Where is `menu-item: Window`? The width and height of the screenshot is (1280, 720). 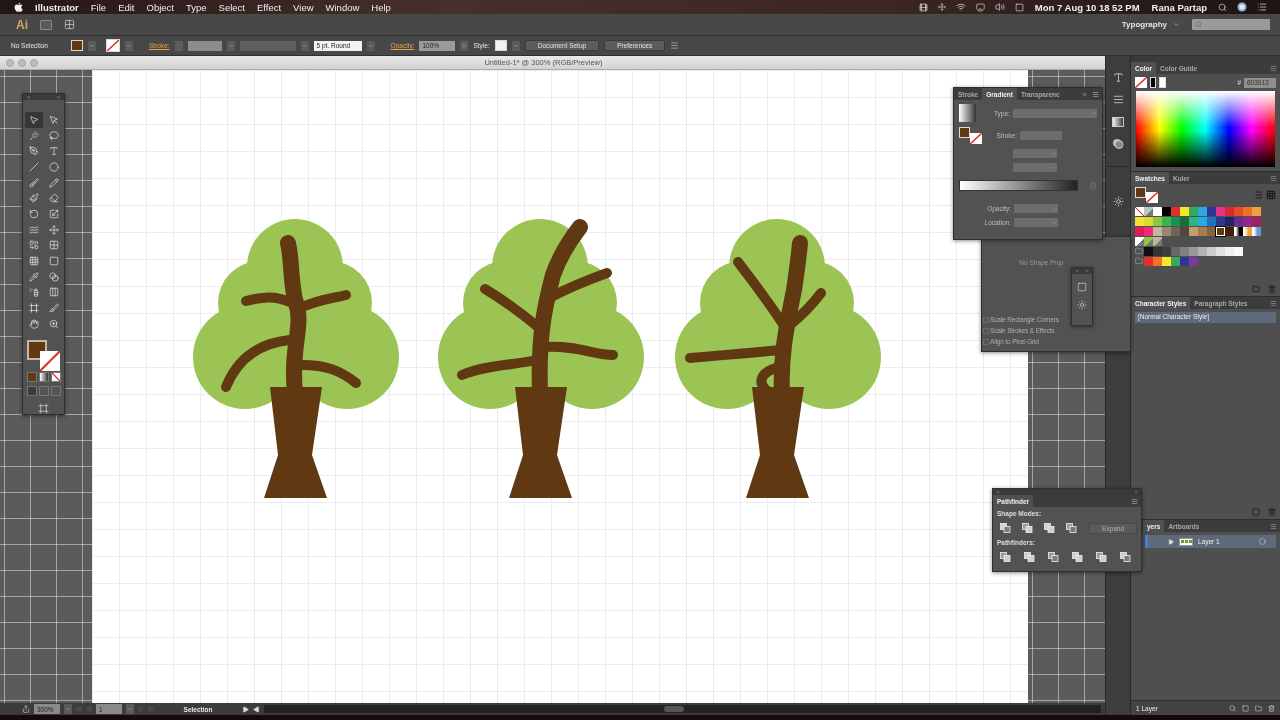
menu-item: Window is located at coordinates (342, 7).